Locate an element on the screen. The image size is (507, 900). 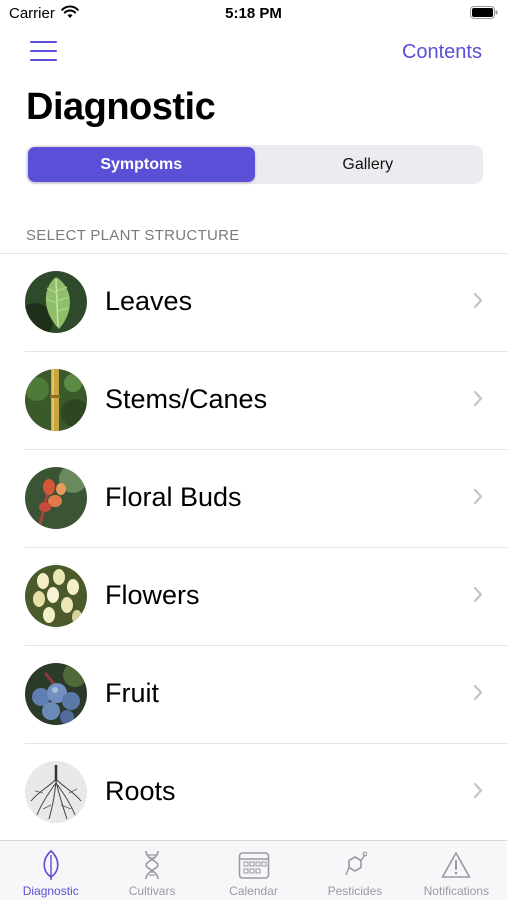
tab-label: Diagnostic is located at coordinates (50, 891).